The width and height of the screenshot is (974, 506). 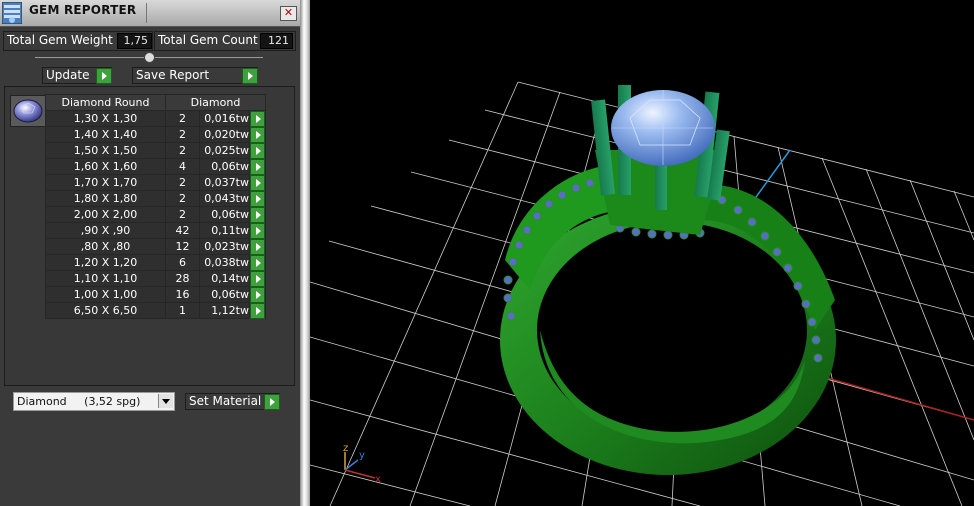 I want to click on gem-table-row: 1,70 X 1,70 2 0,037tw, so click(x=155, y=182).